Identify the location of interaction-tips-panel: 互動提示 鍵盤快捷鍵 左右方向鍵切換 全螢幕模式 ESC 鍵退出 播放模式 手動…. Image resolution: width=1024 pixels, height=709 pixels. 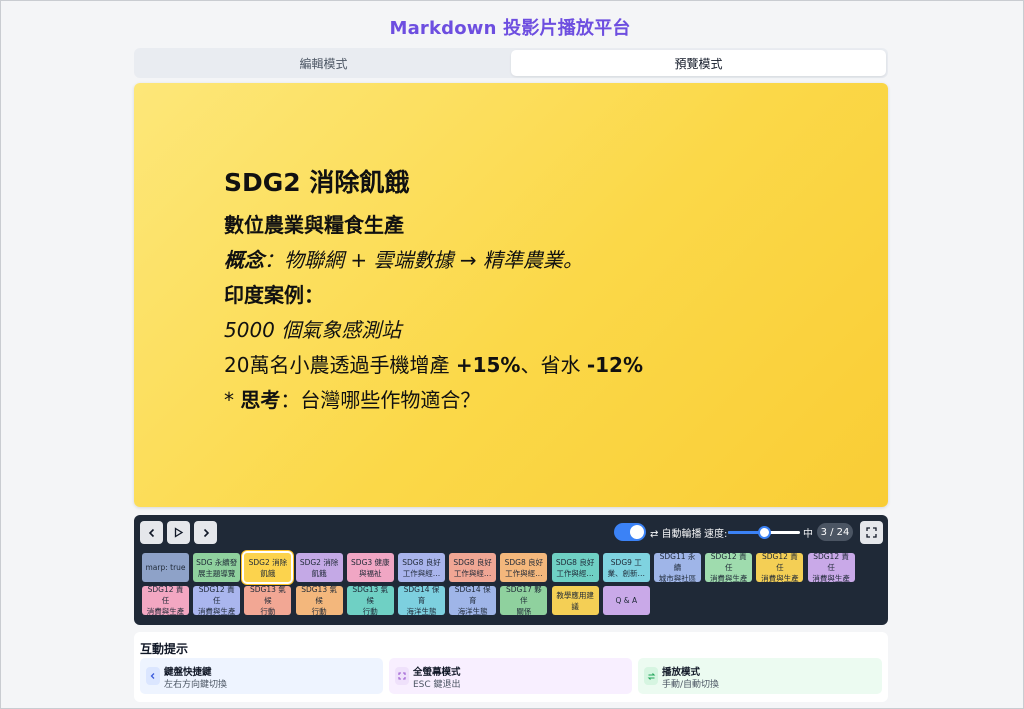
(511, 667).